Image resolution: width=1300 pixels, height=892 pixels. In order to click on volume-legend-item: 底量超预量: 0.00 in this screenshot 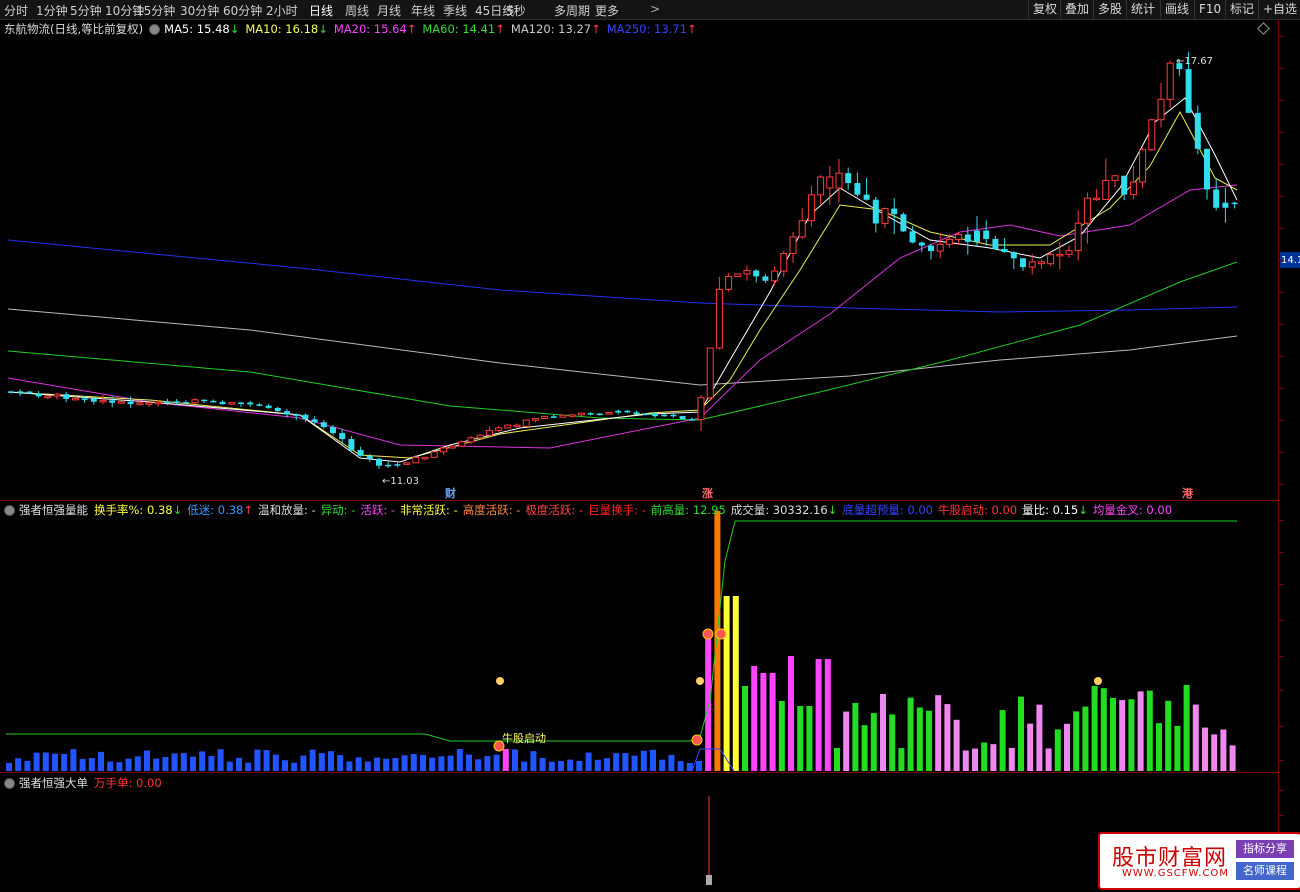, I will do `click(887, 510)`.